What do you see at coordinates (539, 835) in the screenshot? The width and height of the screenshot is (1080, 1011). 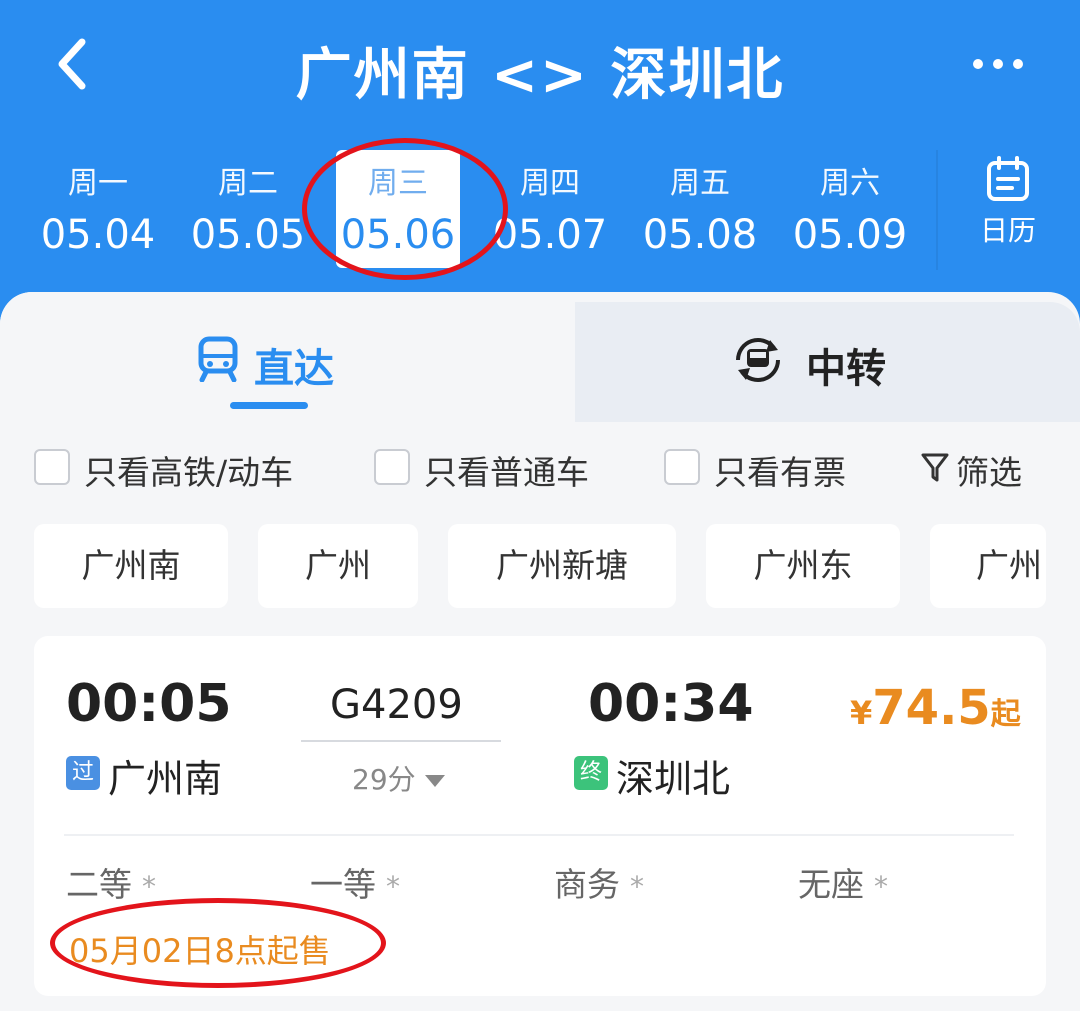 I see `card-divider` at bounding box center [539, 835].